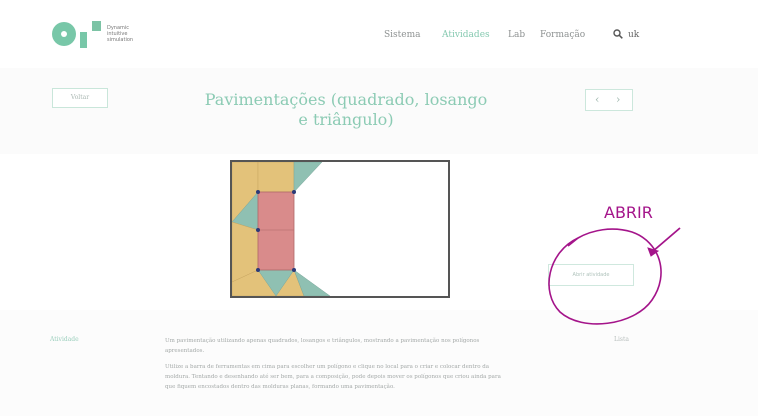 This screenshot has width=758, height=416. I want to click on next-button: ›, so click(618, 99).